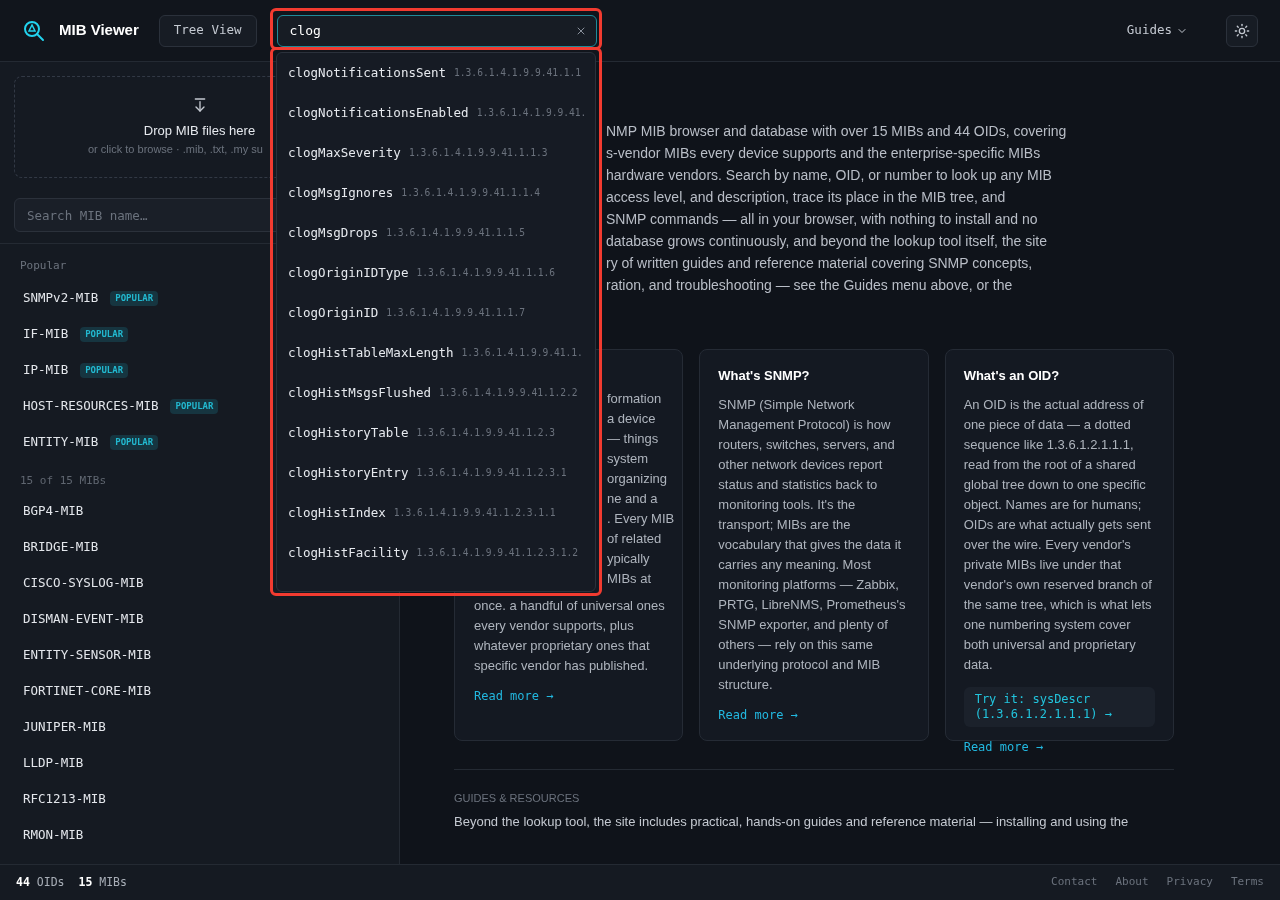 This screenshot has height=900, width=1280. What do you see at coordinates (1012, 376) in the screenshot?
I see `card-title: What's an OID?` at bounding box center [1012, 376].